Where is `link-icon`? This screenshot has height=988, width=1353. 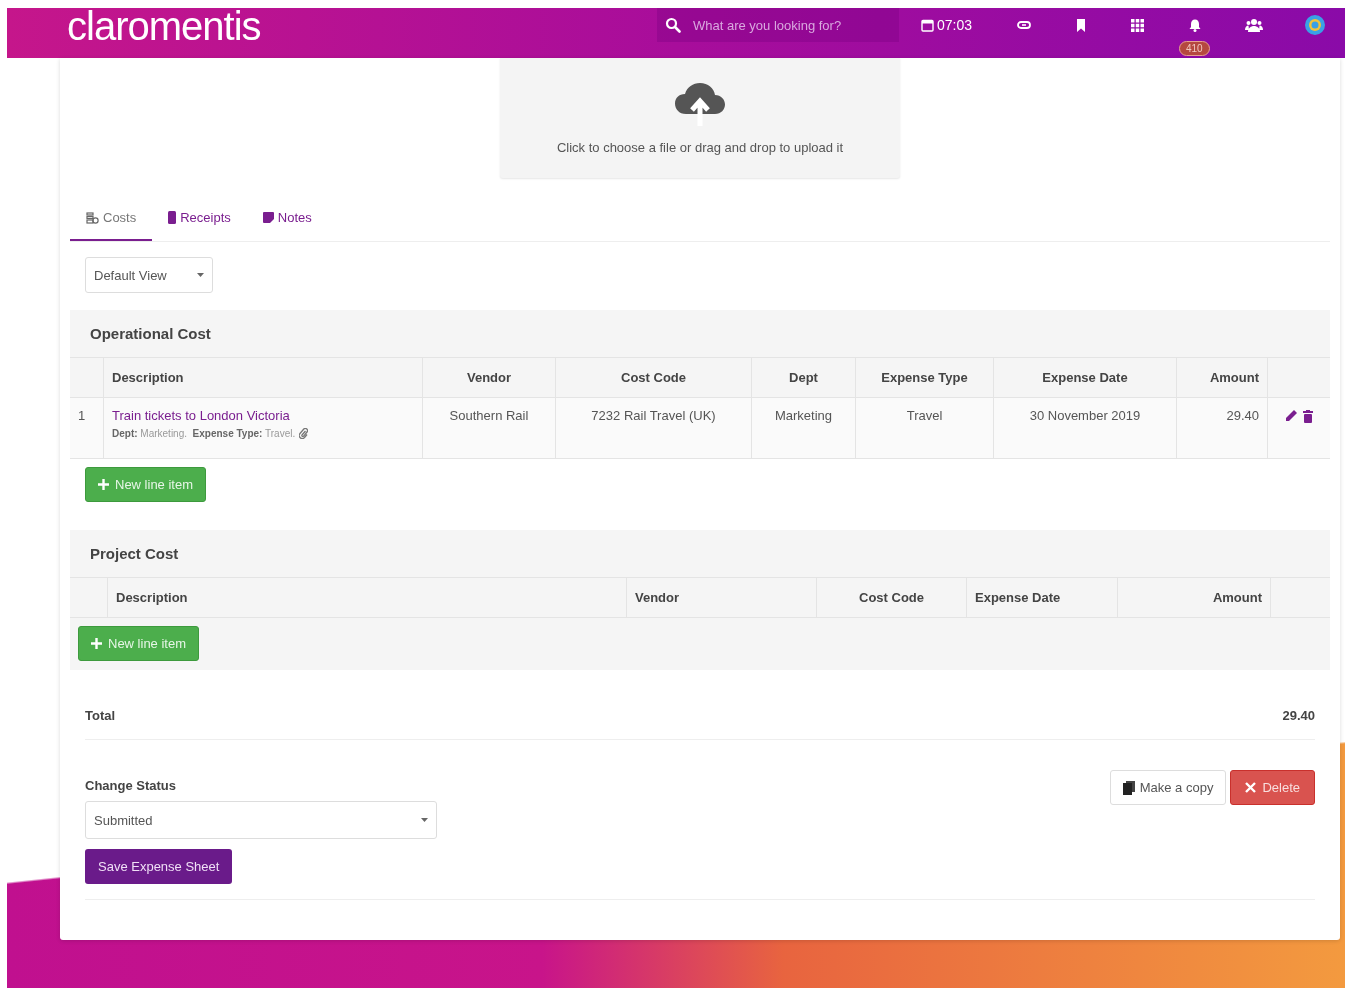
link-icon is located at coordinates (1024, 25).